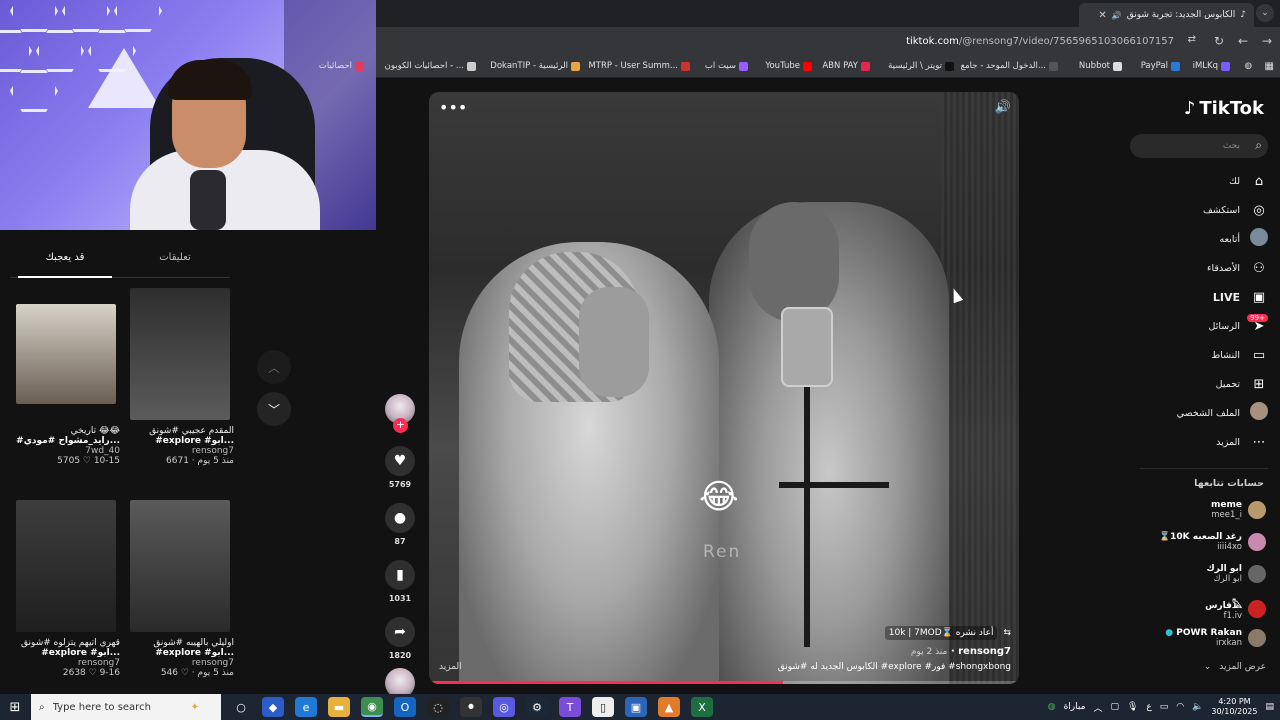 The height and width of the screenshot is (720, 1280). I want to click on bookmark-item: ABN PAY, so click(846, 66).